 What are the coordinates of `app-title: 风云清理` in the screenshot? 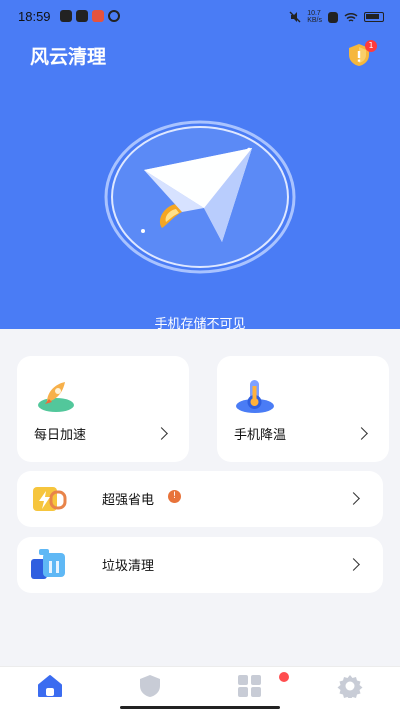 It's located at (68, 57).